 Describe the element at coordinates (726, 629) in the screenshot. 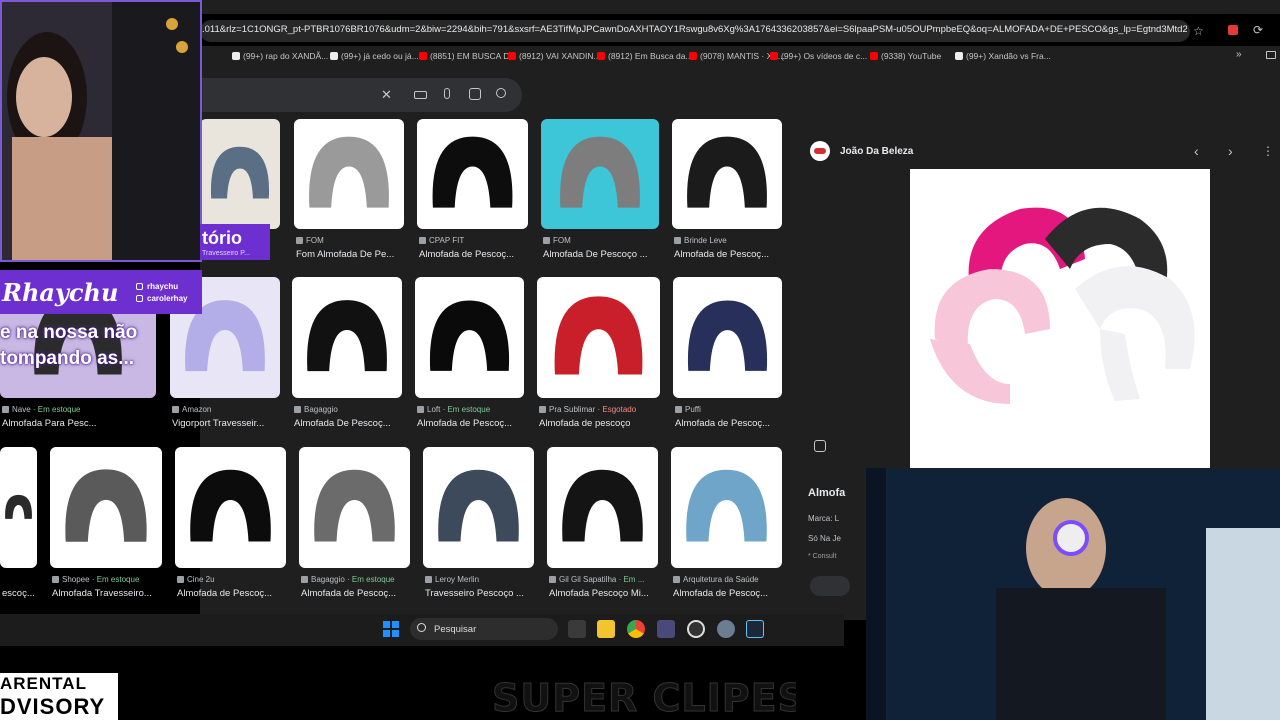

I see `settings-icon` at that location.